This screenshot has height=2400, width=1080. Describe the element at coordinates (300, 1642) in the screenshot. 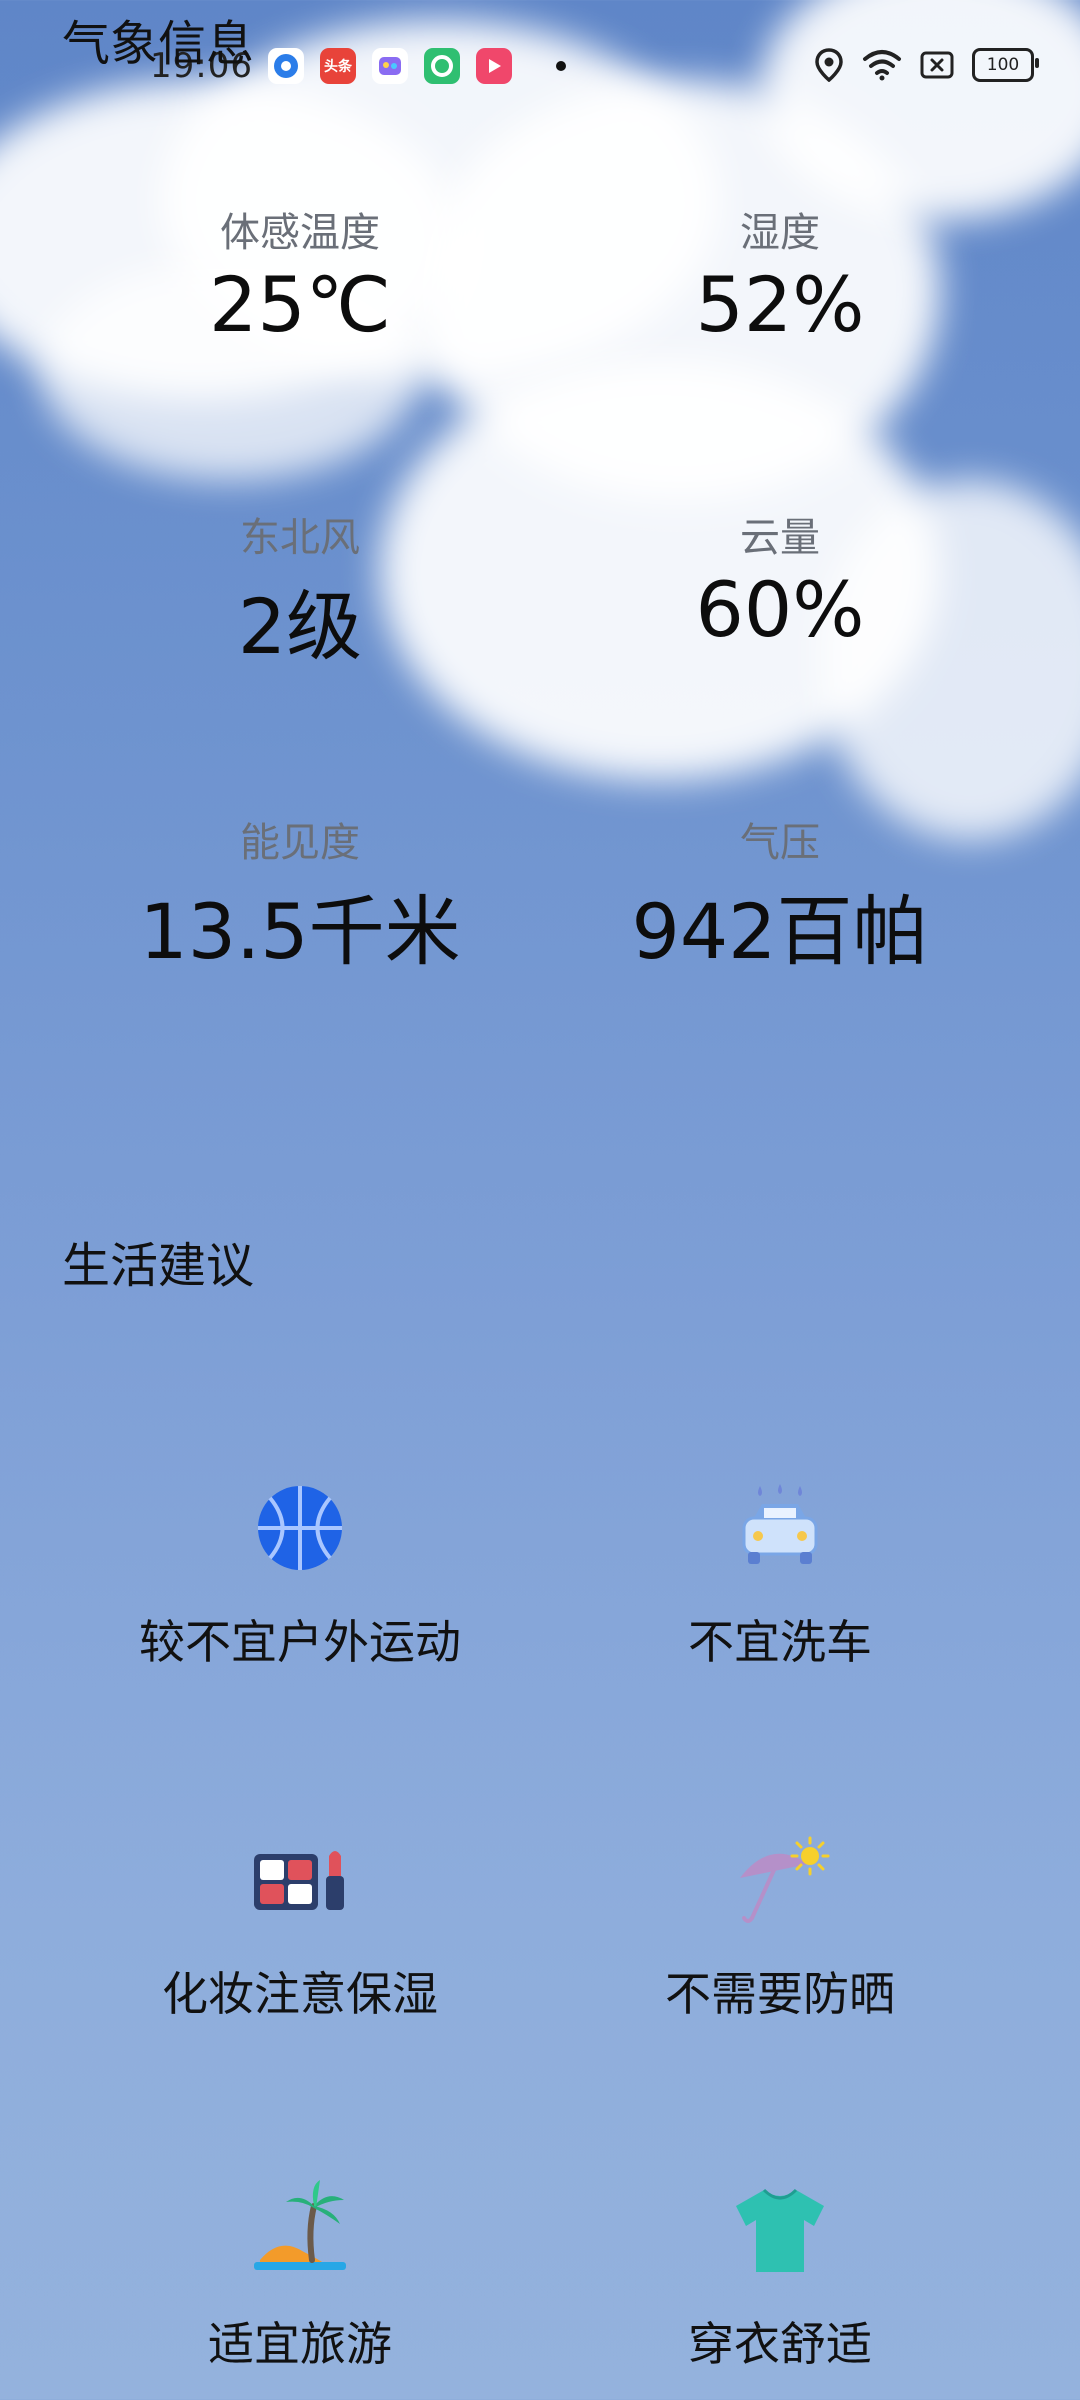

I see `tip-label: 较不宜户外运动` at that location.